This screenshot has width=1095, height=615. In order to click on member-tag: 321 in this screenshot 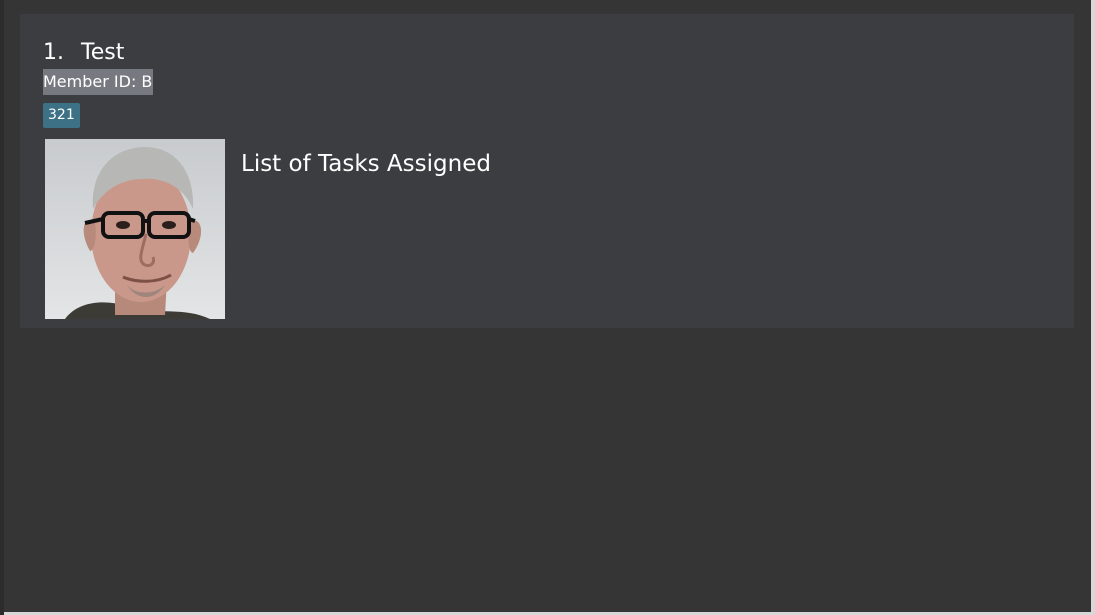, I will do `click(61, 115)`.